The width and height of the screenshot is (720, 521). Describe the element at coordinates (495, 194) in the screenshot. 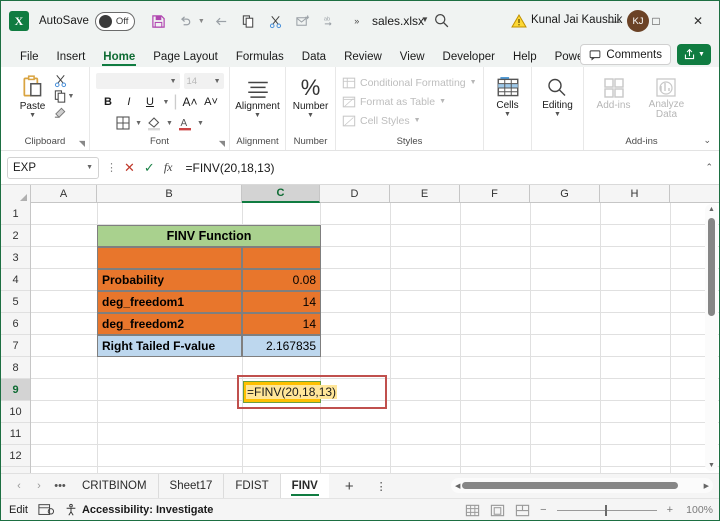

I see `column-header-f: F` at that location.